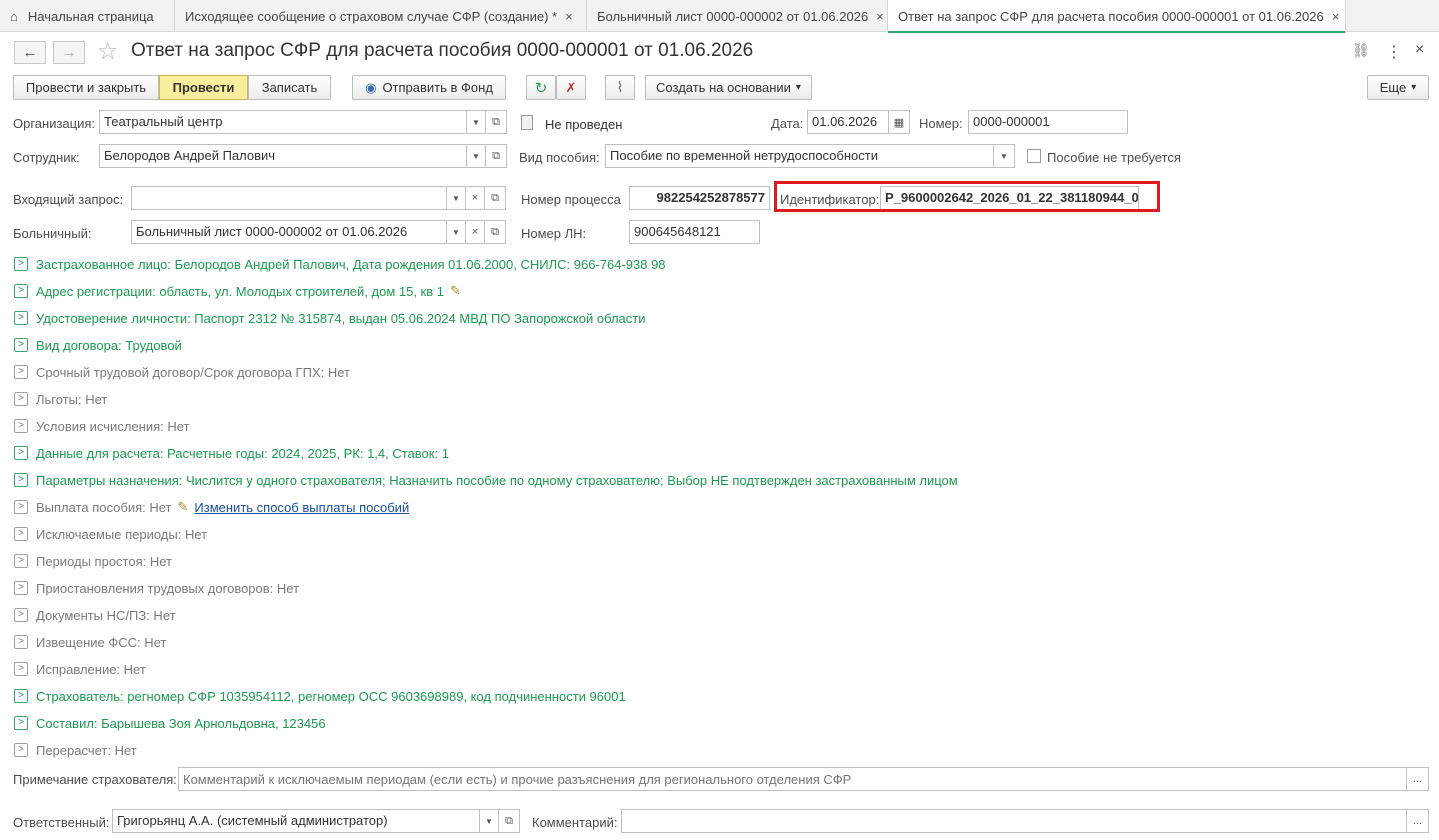 Image resolution: width=1439 pixels, height=840 pixels. I want to click on paperclip-icon: ⌇, so click(620, 87).